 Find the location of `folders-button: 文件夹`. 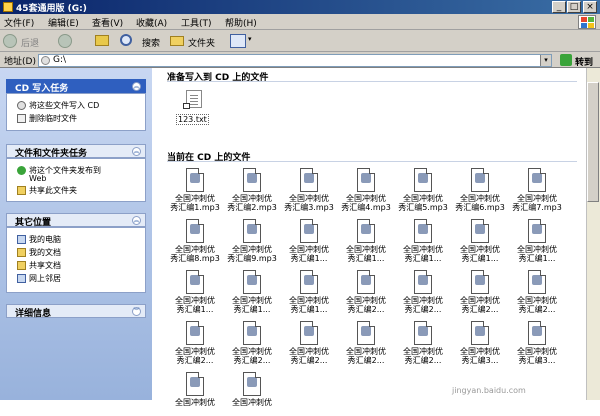

folders-button: 文件夹 is located at coordinates (195, 41).